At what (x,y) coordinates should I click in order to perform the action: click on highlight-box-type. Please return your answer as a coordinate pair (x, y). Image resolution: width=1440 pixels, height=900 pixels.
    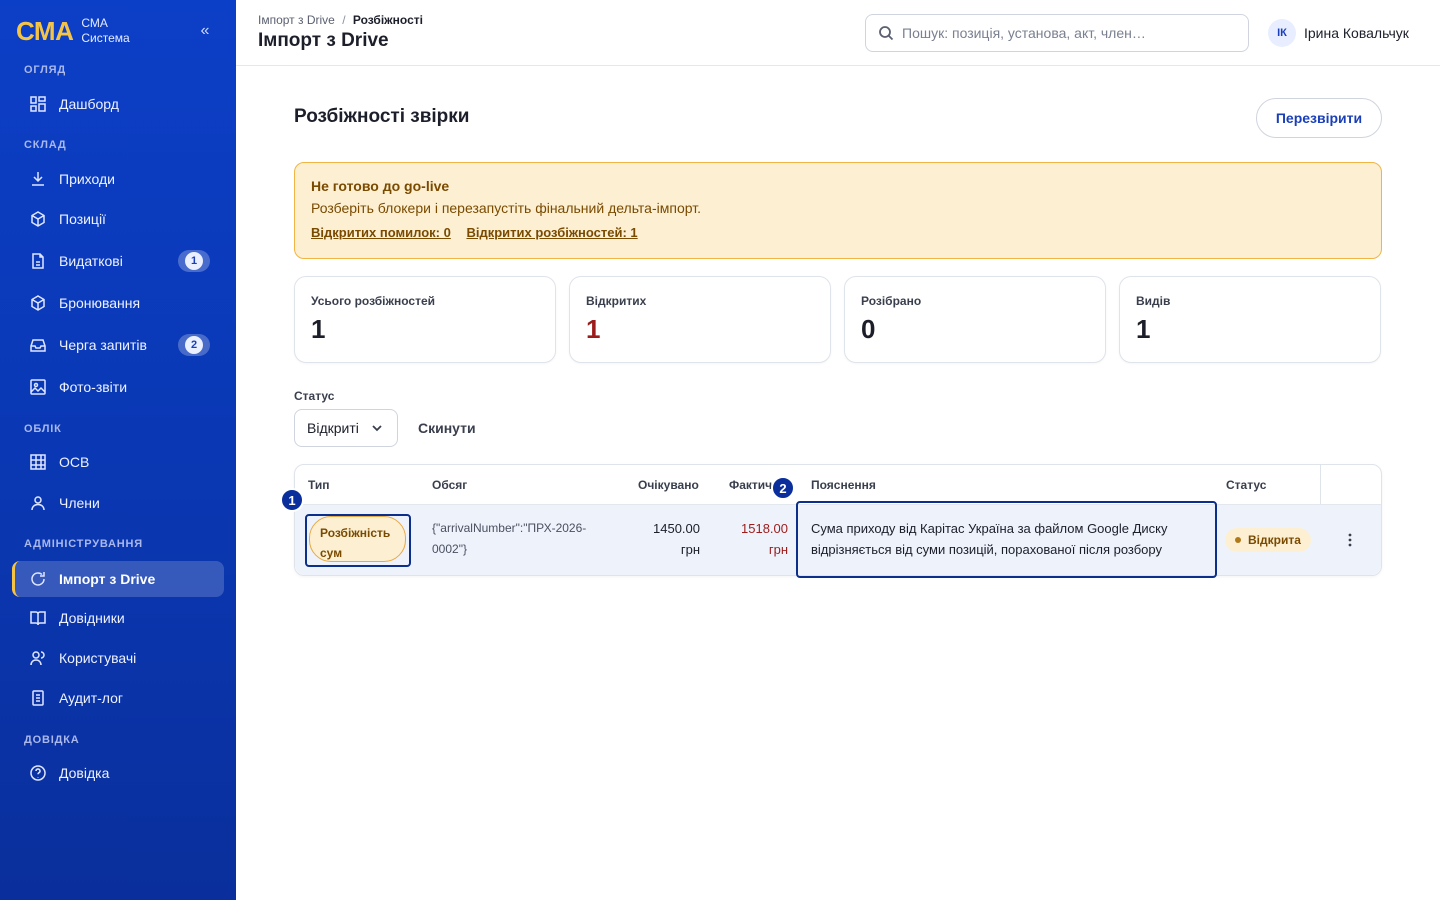
    Looking at the image, I should click on (358, 540).